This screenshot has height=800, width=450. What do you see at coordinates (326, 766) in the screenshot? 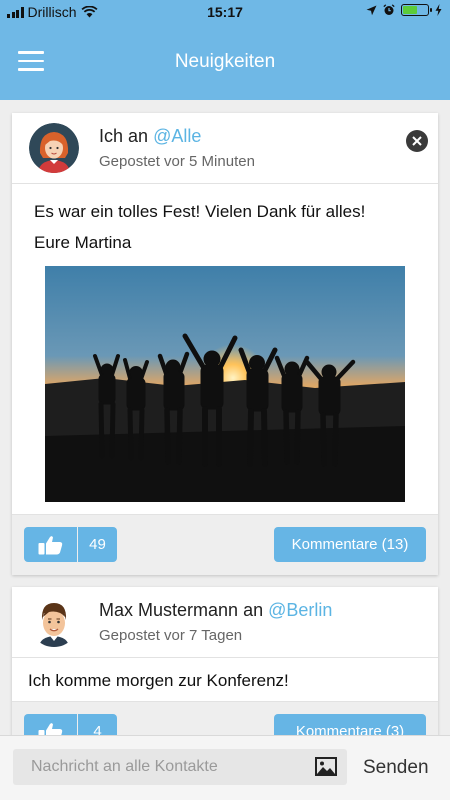
I see `image-icon` at bounding box center [326, 766].